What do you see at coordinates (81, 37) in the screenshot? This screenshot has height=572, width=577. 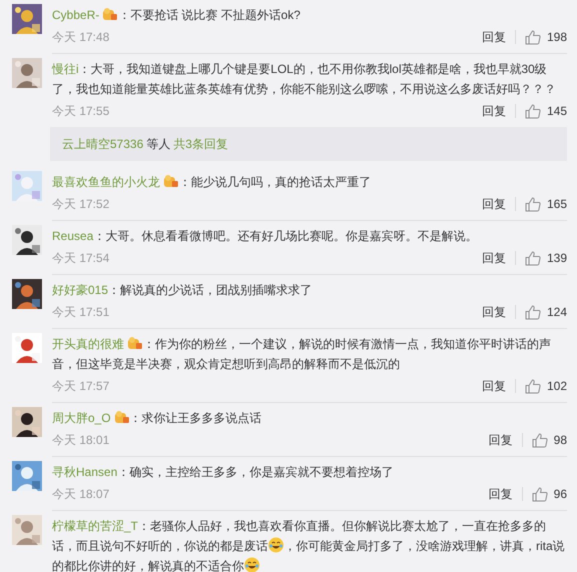 I see `timestamp: 今天 17:48` at bounding box center [81, 37].